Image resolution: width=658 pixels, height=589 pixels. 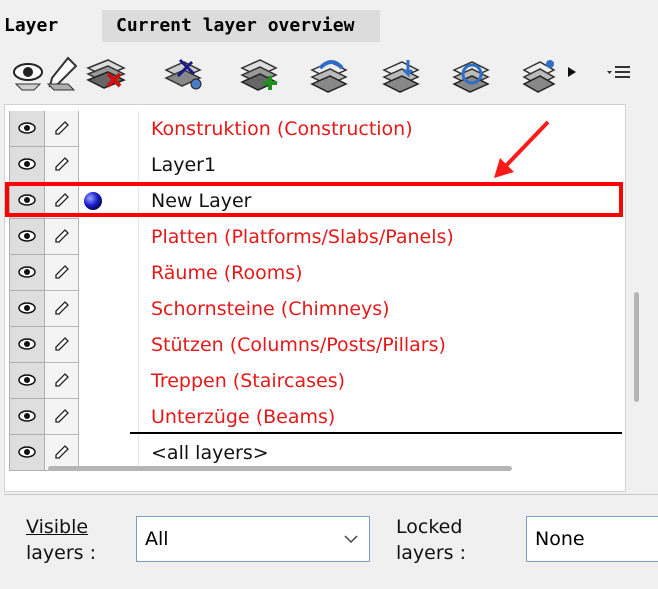 What do you see at coordinates (572, 72) in the screenshot?
I see `dropdown-arrow-icon` at bounding box center [572, 72].